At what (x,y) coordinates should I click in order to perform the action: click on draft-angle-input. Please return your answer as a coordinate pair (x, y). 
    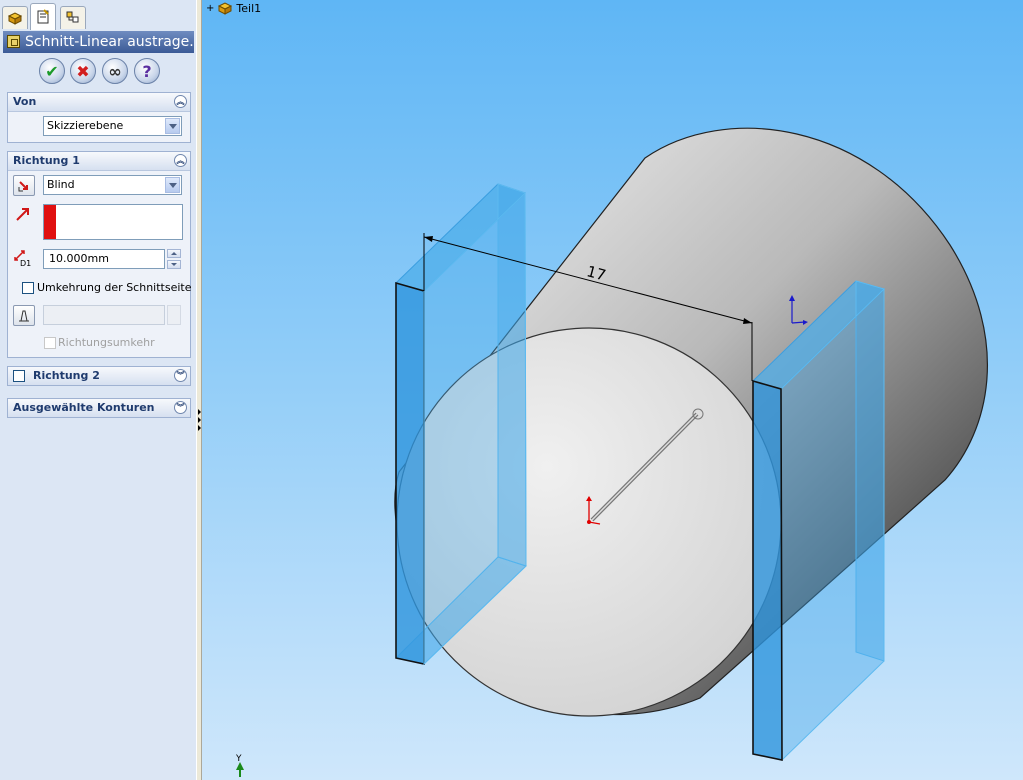
    Looking at the image, I should click on (104, 315).